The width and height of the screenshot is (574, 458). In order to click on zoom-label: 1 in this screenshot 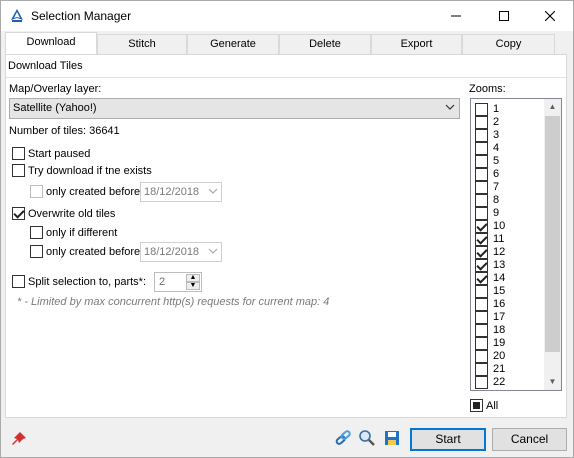, I will do `click(496, 109)`.